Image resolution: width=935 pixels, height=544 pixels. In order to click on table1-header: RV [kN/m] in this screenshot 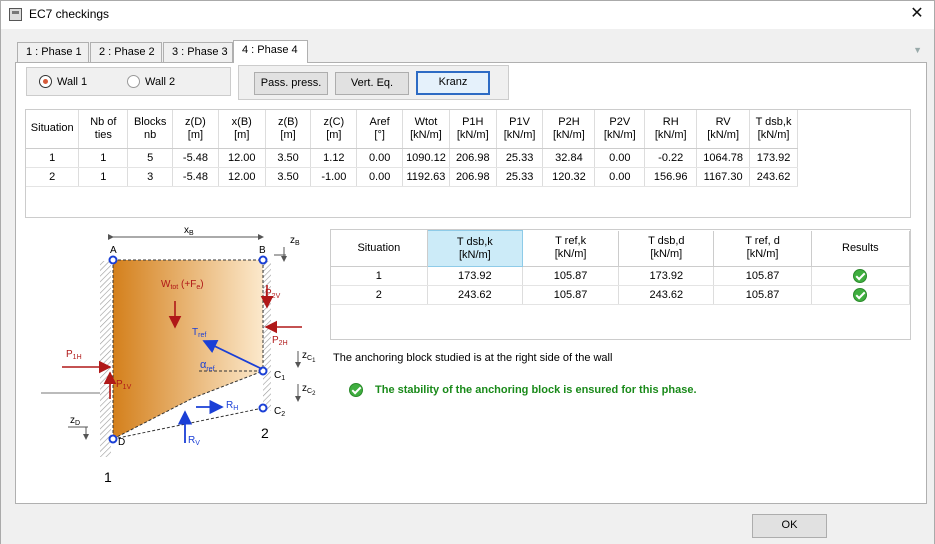, I will do `click(723, 129)`.